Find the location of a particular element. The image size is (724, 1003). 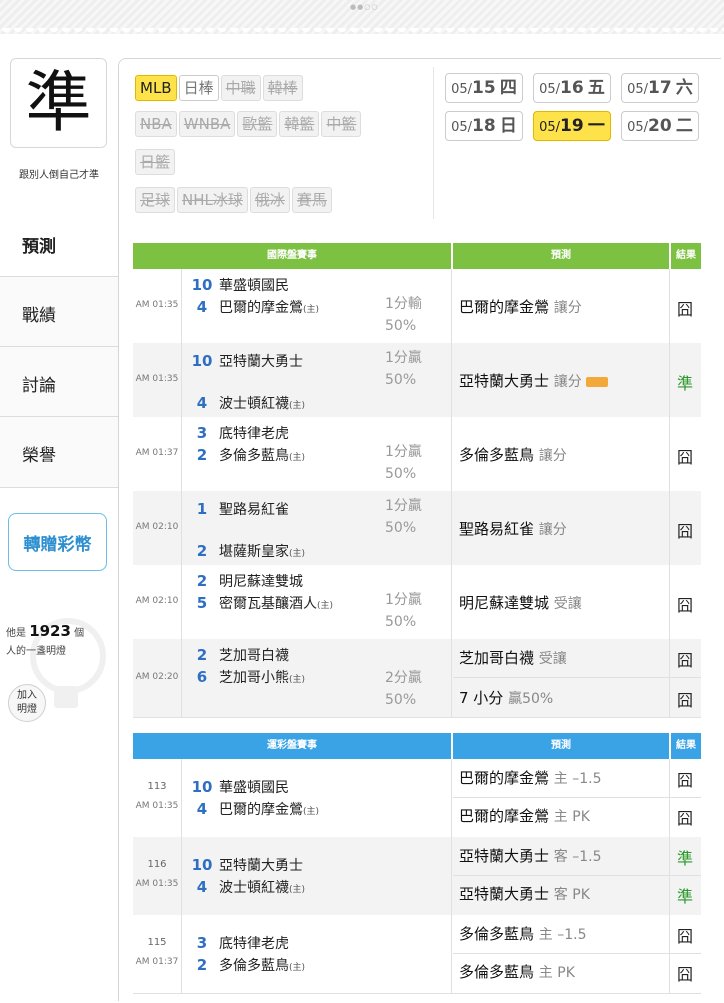

date-button: 05/15 四 is located at coordinates (484, 88).